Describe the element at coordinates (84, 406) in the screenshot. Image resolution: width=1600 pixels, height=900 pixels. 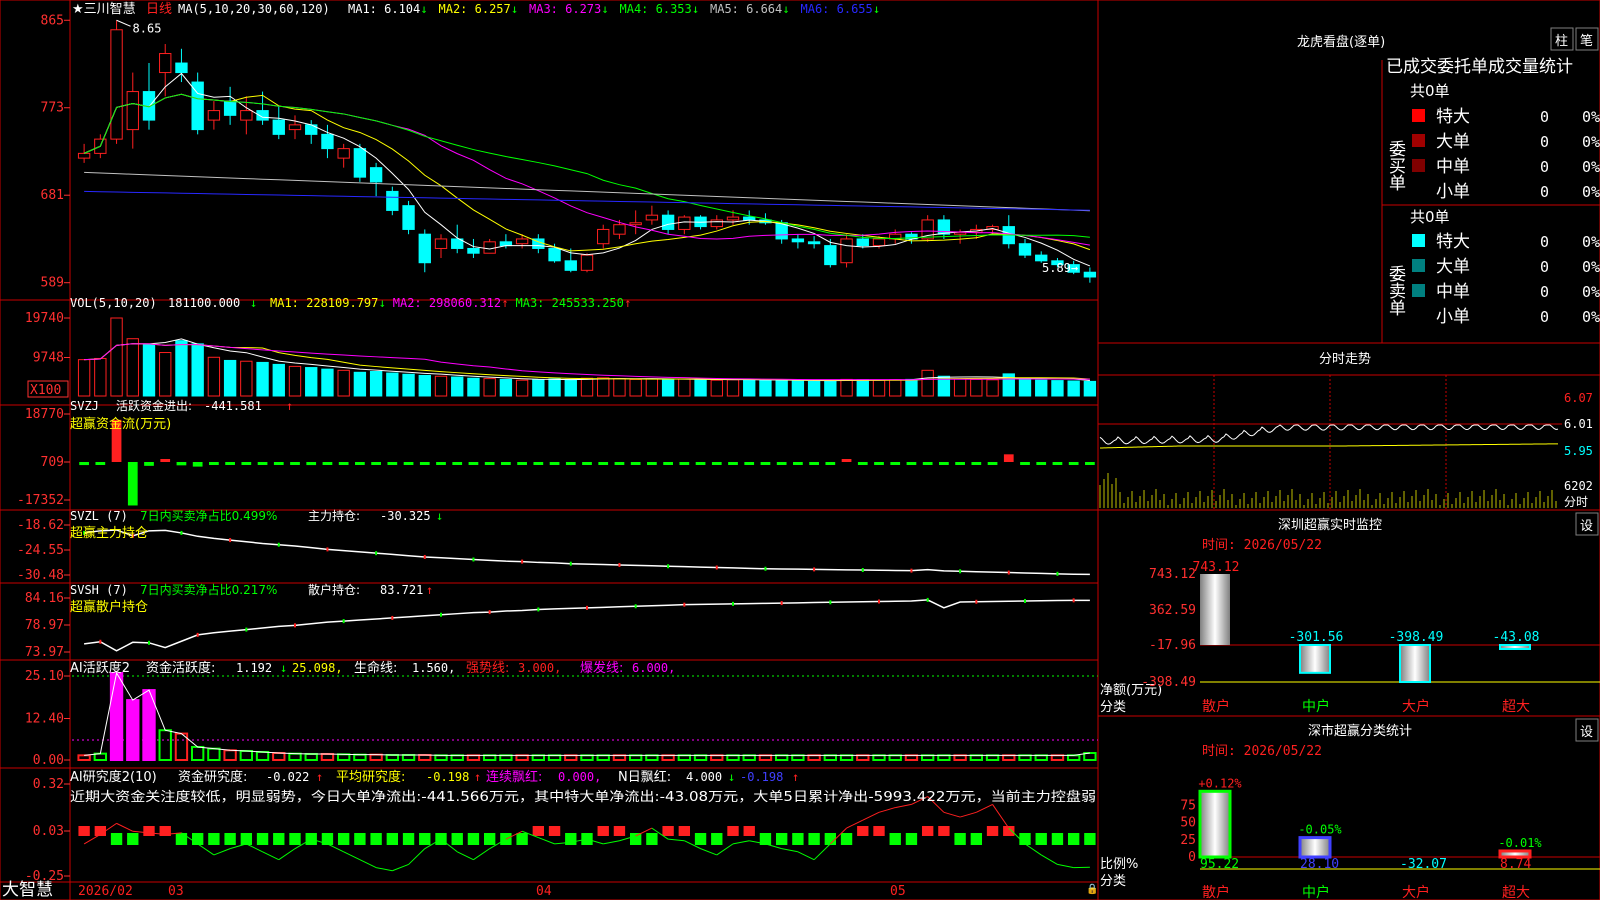
I see `svzj-name: SVZJ` at that location.